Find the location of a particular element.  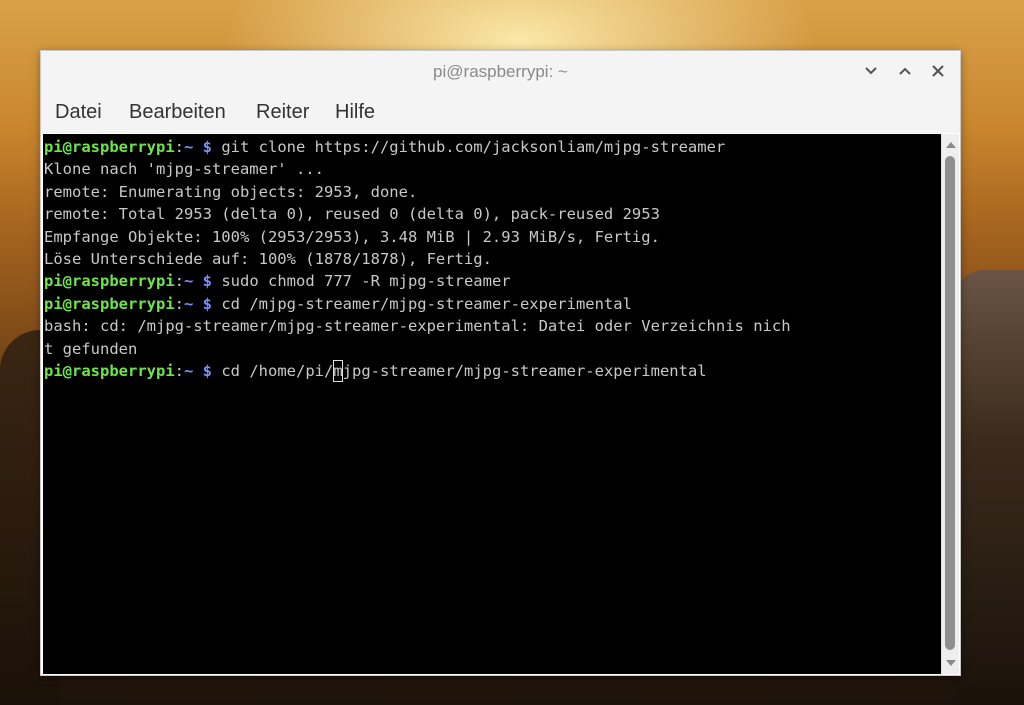

command-text-after-cursor: jpg-streamer/mjpg-streamer-experimental is located at coordinates (524, 370).